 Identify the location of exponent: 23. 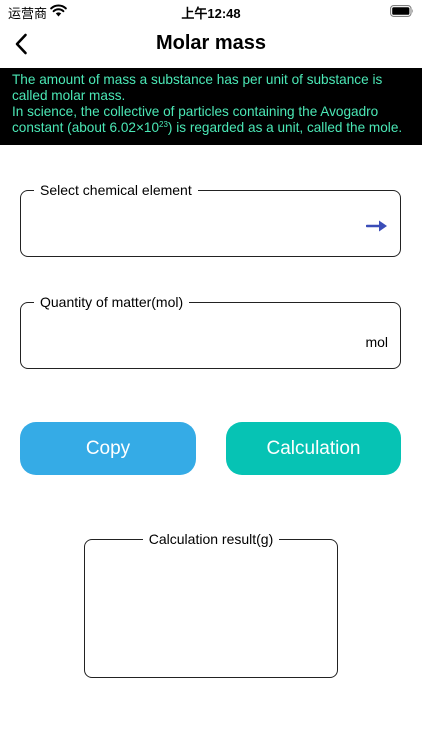
(163, 124).